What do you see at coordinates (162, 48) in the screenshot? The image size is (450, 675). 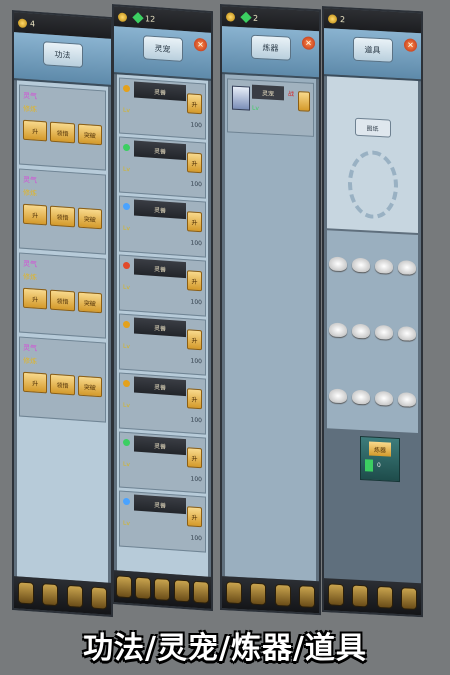 I see `panel-title: 灵宠` at bounding box center [162, 48].